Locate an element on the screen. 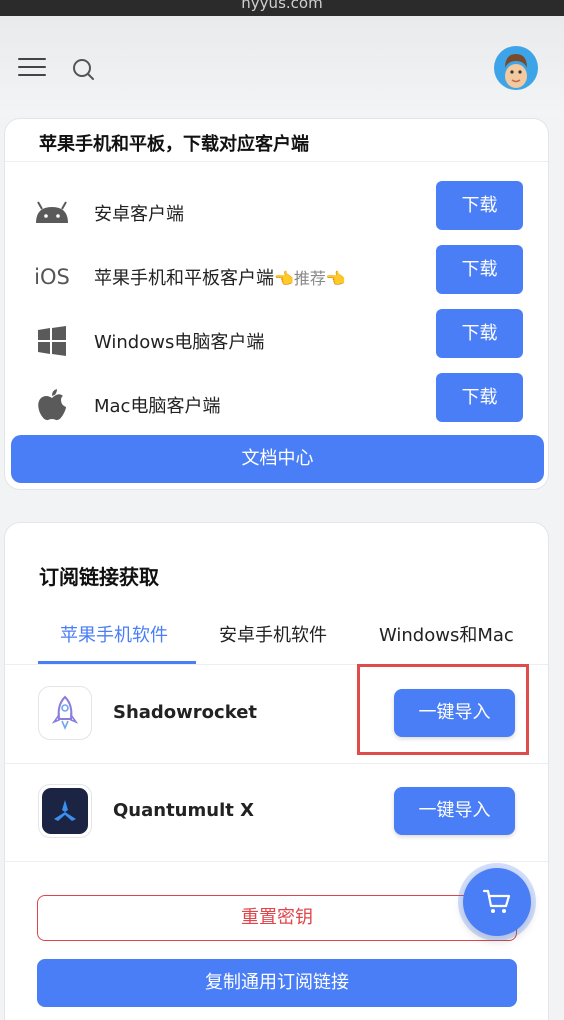 Image resolution: width=564 pixels, height=1020 pixels. platform-tabs: 苹果手机软件 安卓手机软件 Windows和Mac is located at coordinates (276, 640).